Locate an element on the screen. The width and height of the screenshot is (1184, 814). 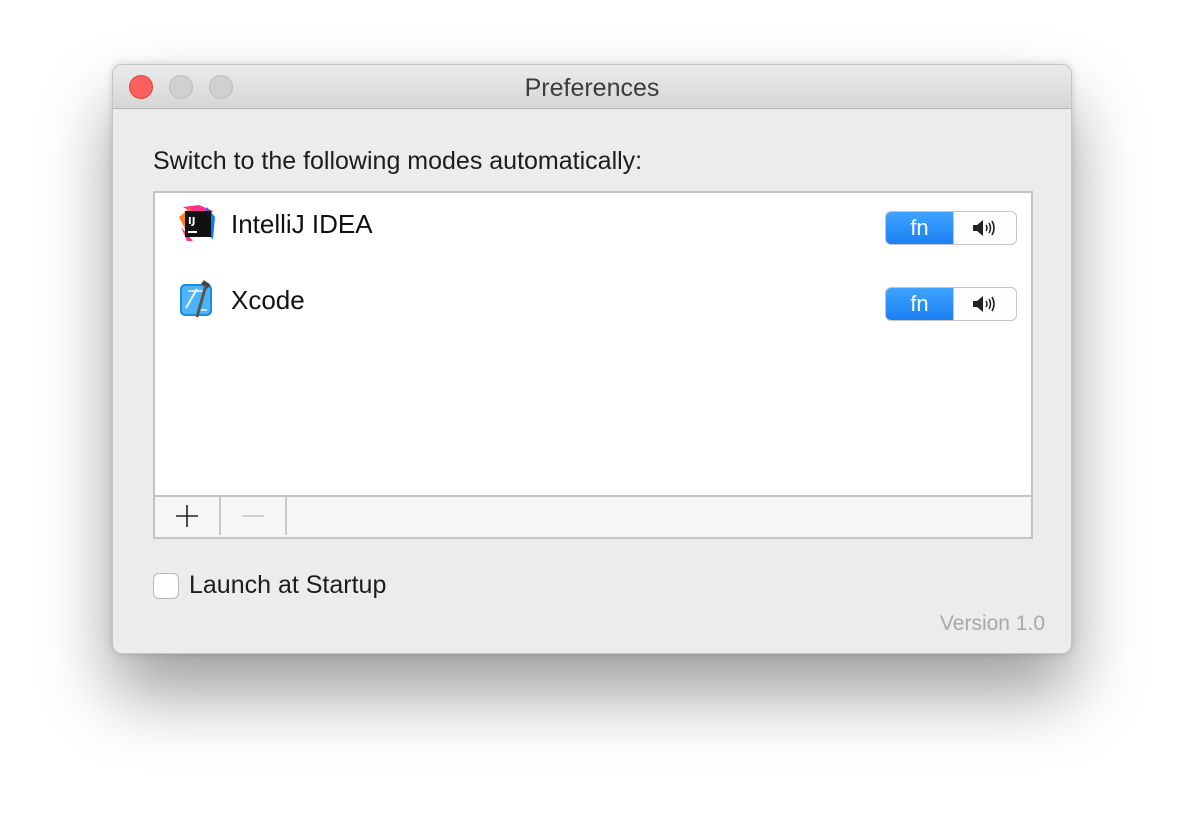
minus-icon is located at coordinates (253, 516).